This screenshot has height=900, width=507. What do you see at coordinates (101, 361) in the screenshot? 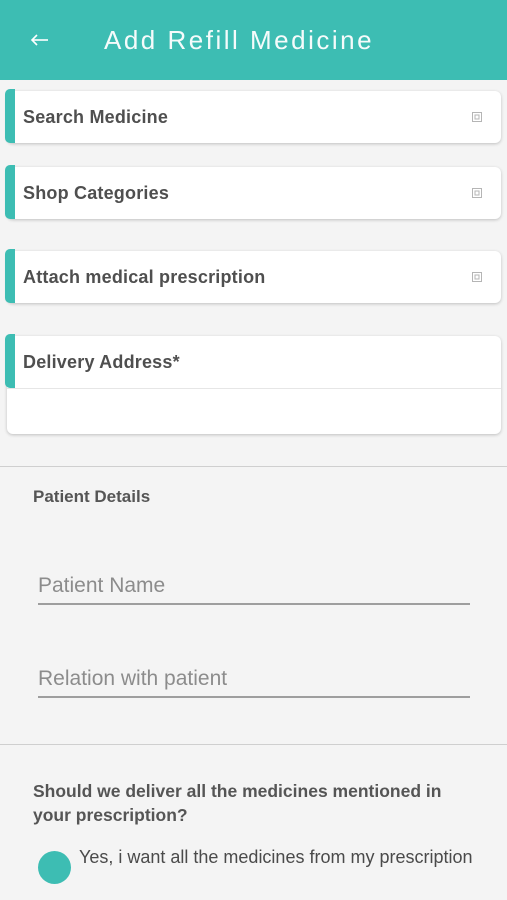
I see `delivery-address-label: Delivery Address*` at bounding box center [101, 361].